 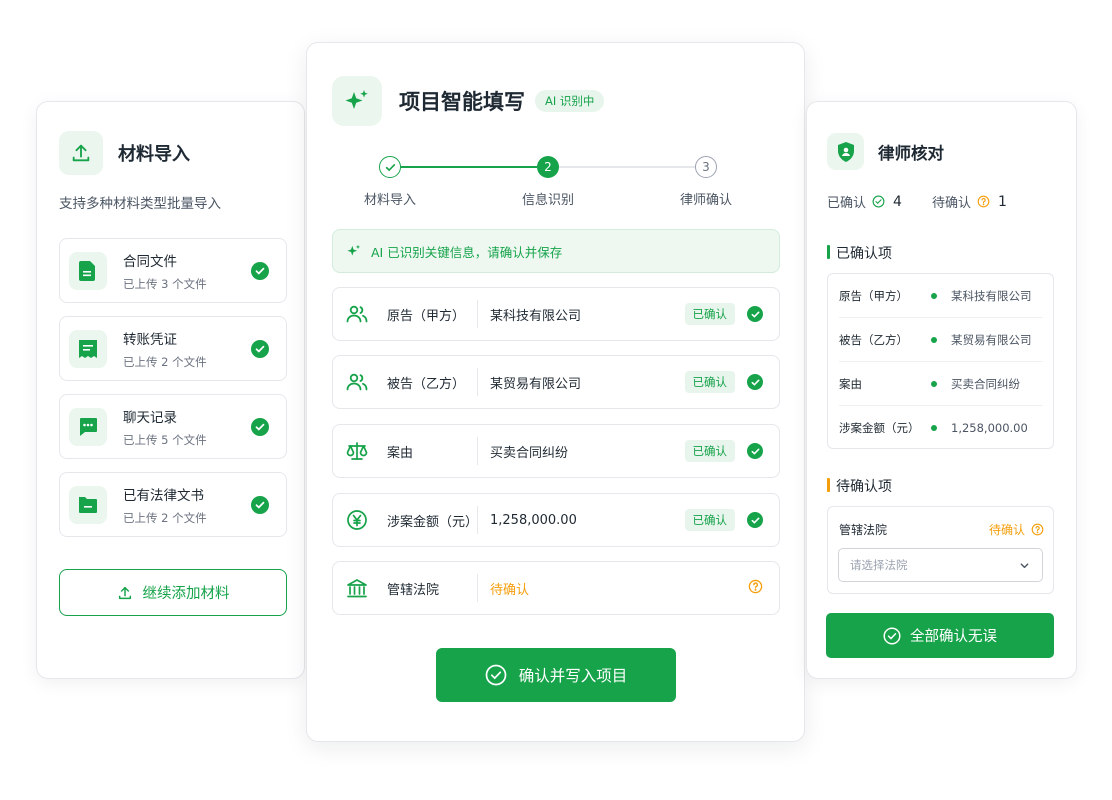 What do you see at coordinates (88, 426) in the screenshot?
I see `chat-icon` at bounding box center [88, 426].